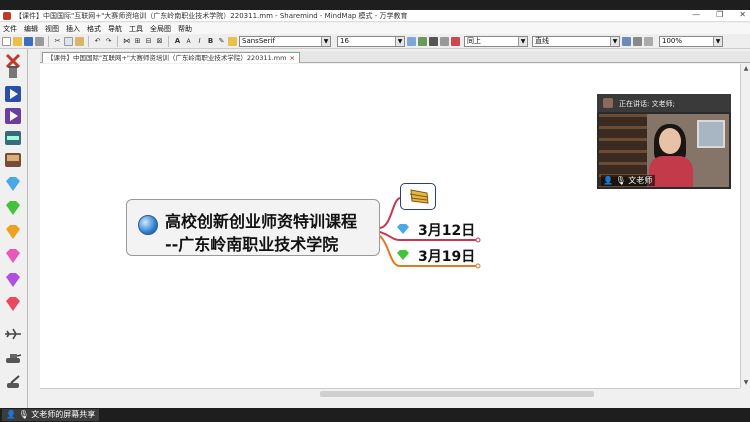 Image resolution: width=750 pixels, height=422 pixels. What do you see at coordinates (696, 14) in the screenshot?
I see `minimize-button: —` at bounding box center [696, 14].